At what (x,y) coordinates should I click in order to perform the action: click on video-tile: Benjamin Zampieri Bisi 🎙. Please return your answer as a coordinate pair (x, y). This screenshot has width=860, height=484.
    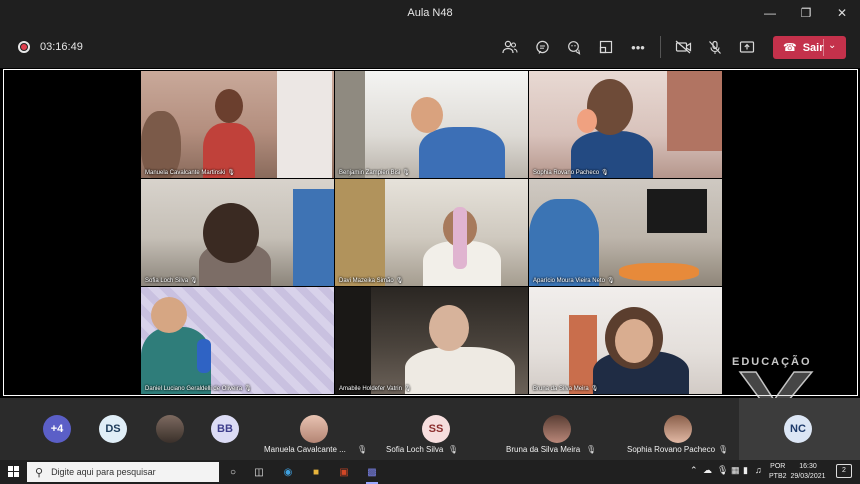
    Looking at the image, I should click on (431, 124).